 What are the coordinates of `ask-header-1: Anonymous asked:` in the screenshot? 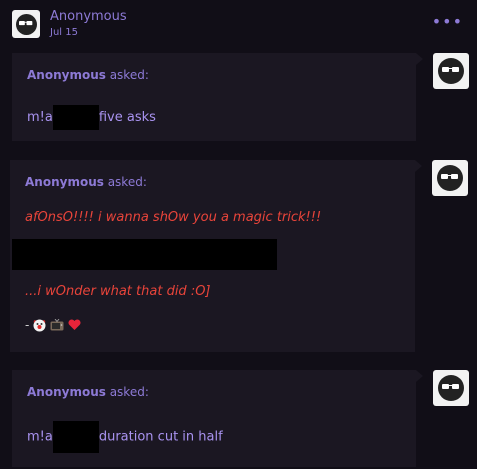 It's located at (88, 75).